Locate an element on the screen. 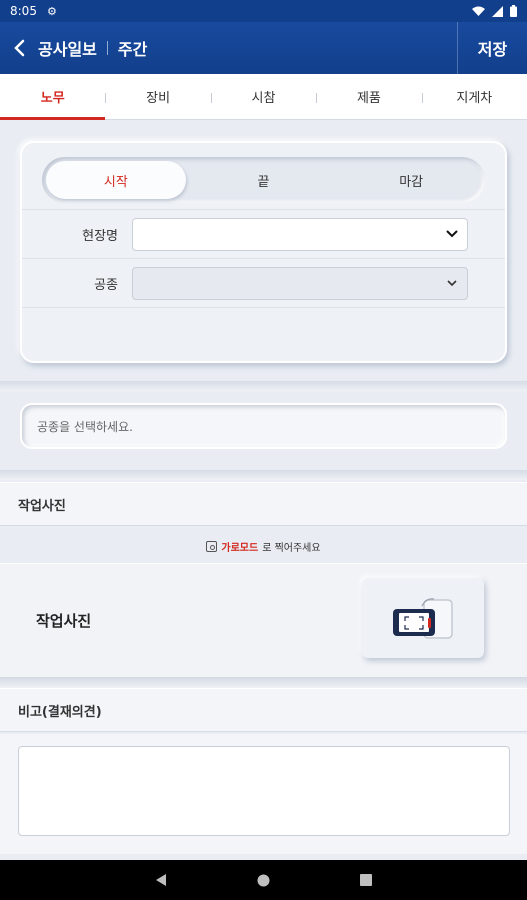 This screenshot has height=900, width=527. trade-row: 공종 is located at coordinates (263, 282).